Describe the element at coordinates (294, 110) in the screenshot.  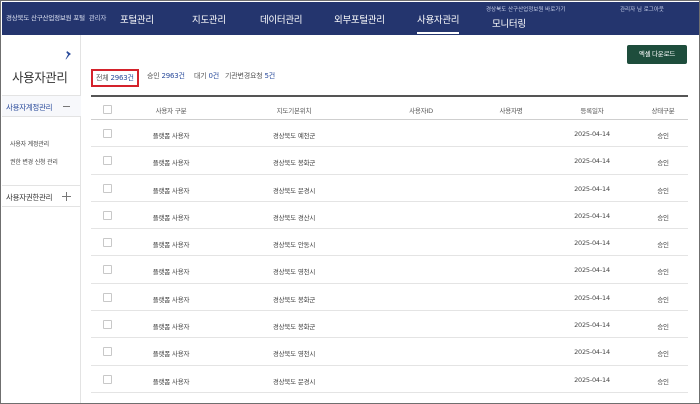
I see `header-map-location: 지도기본위치` at that location.